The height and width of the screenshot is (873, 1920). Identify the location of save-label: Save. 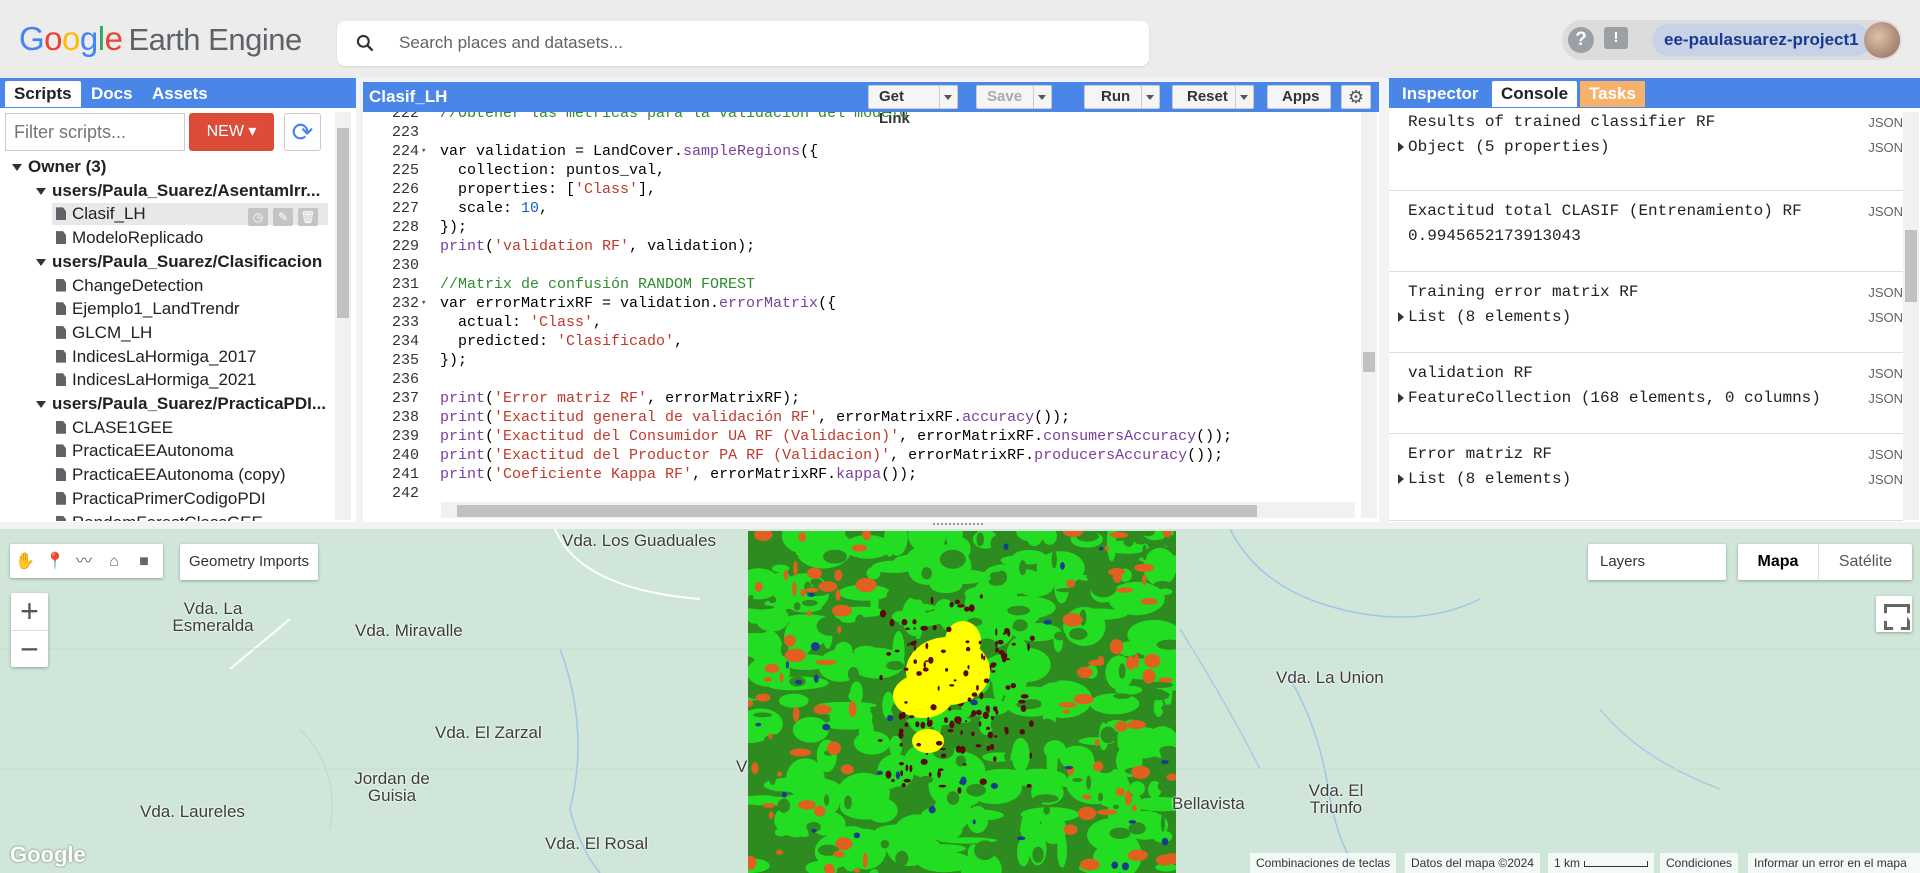
(1005, 96).